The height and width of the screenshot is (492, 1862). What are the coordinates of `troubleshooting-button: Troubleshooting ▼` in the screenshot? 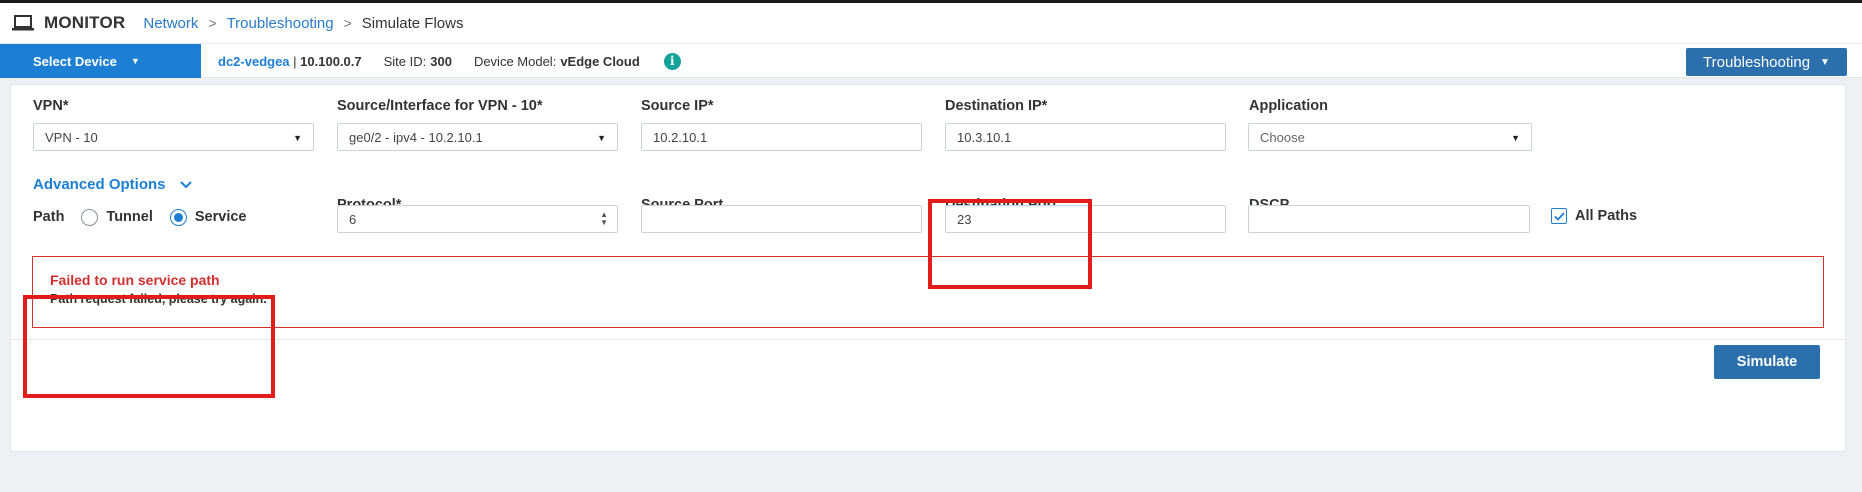 It's located at (1766, 62).